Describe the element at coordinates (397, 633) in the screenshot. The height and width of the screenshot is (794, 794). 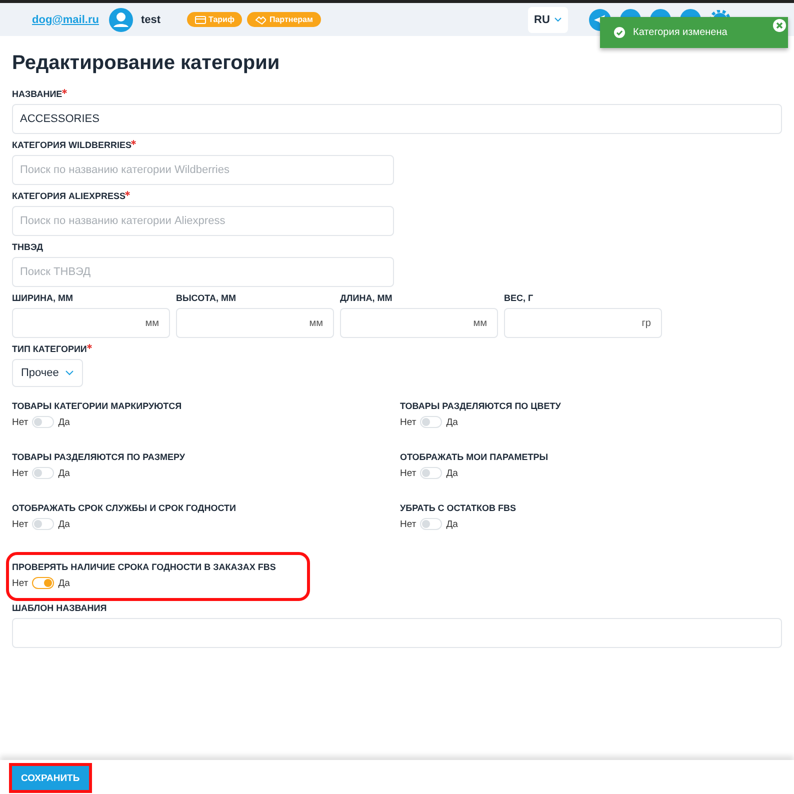
I see `template-field` at that location.